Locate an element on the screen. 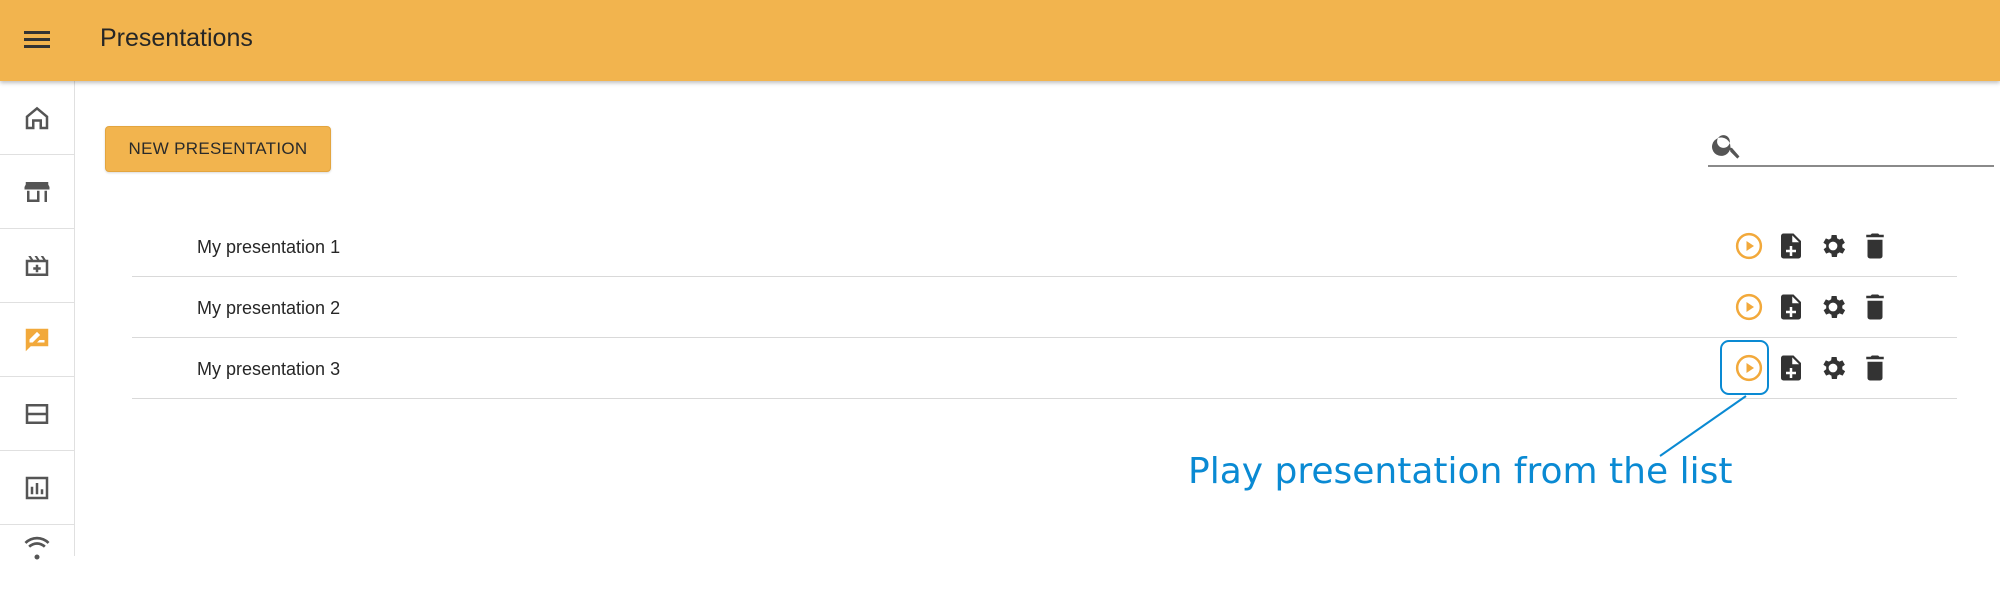 The height and width of the screenshot is (598, 2000). search-box is located at coordinates (1851, 146).